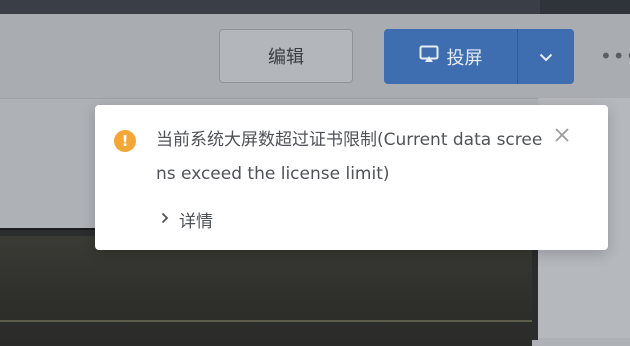  What do you see at coordinates (464, 58) in the screenshot?
I see `cast-button-label: 投屏` at bounding box center [464, 58].